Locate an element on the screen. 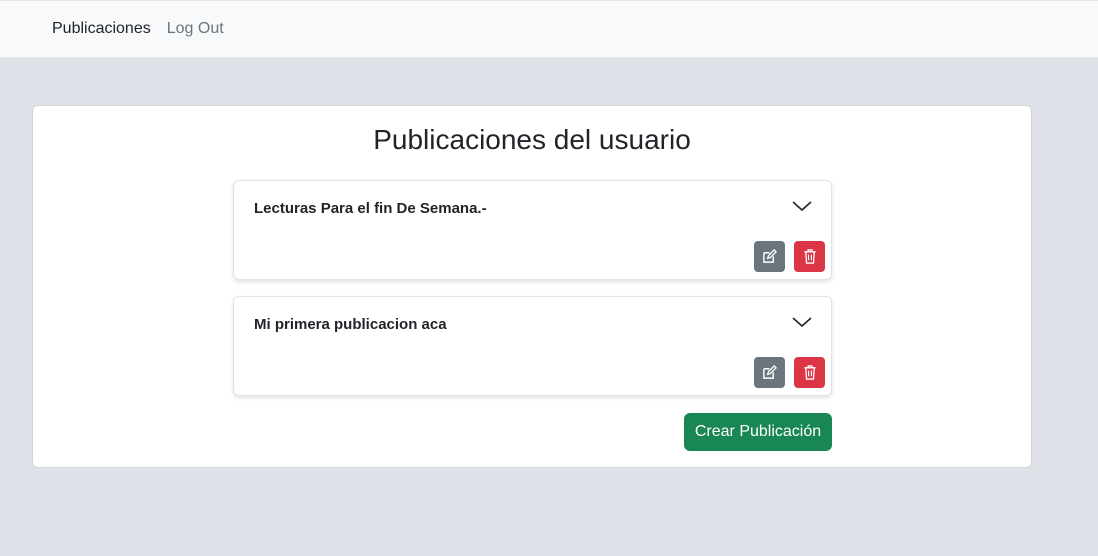 The image size is (1098, 556). top-navbar: Publicaciones Log Out is located at coordinates (549, 29).